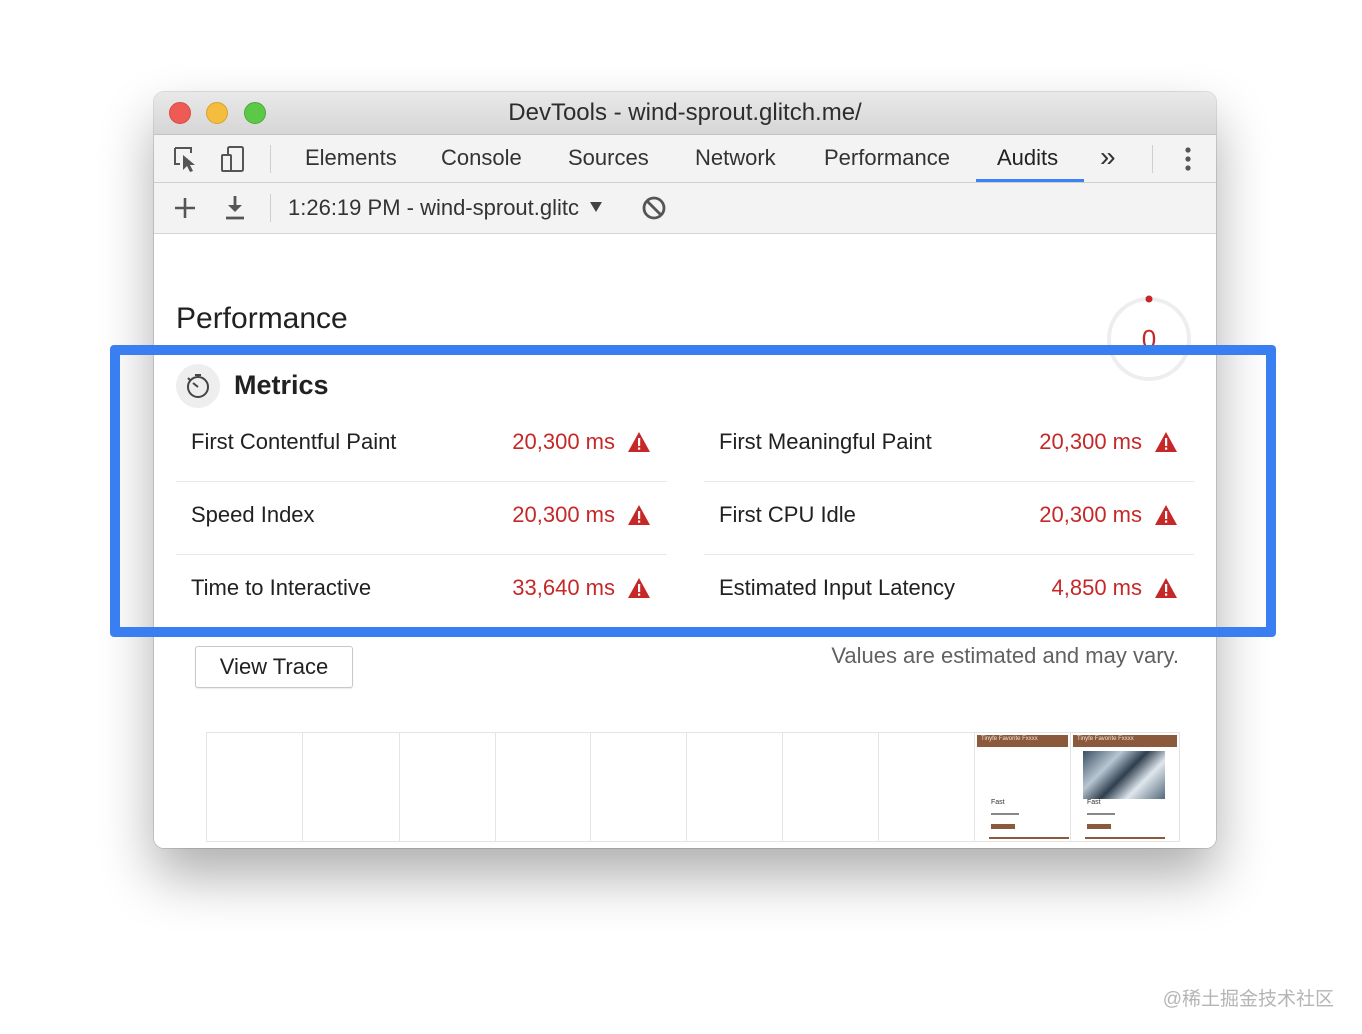  What do you see at coordinates (1124, 775) in the screenshot?
I see `thumbnail-hero-image` at bounding box center [1124, 775].